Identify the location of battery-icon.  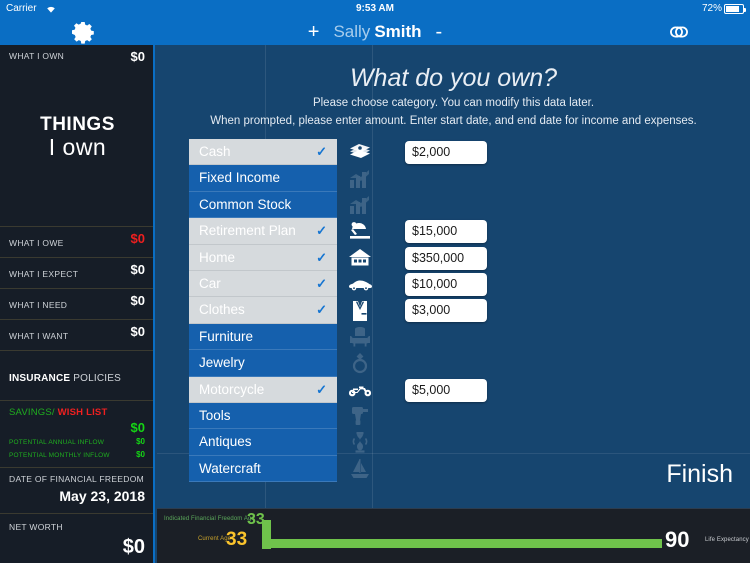
(735, 9).